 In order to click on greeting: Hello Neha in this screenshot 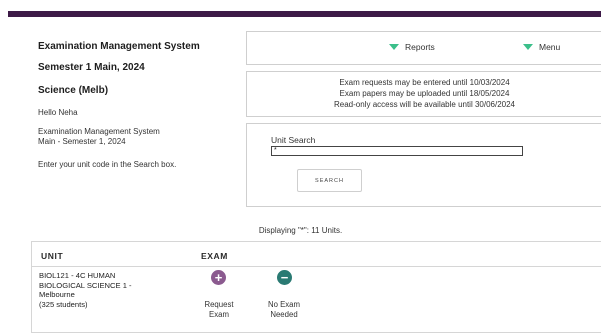, I will do `click(58, 112)`.